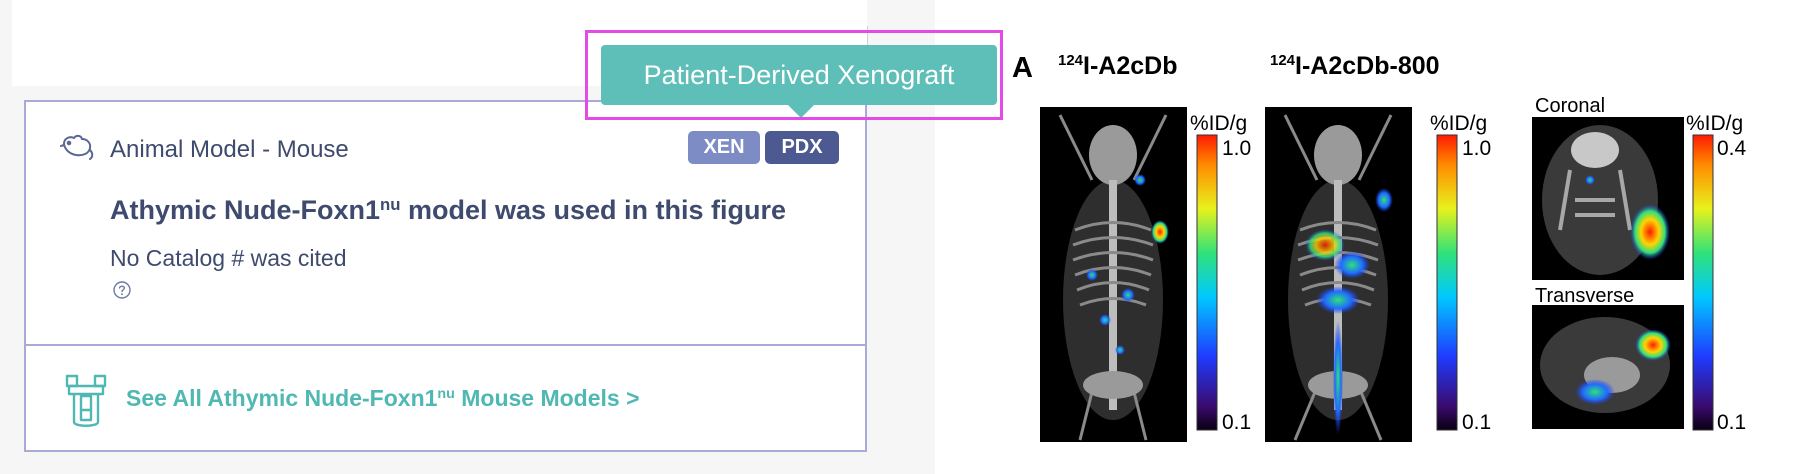  Describe the element at coordinates (1476, 422) in the screenshot. I see `scale2-min: 0.1` at that location.